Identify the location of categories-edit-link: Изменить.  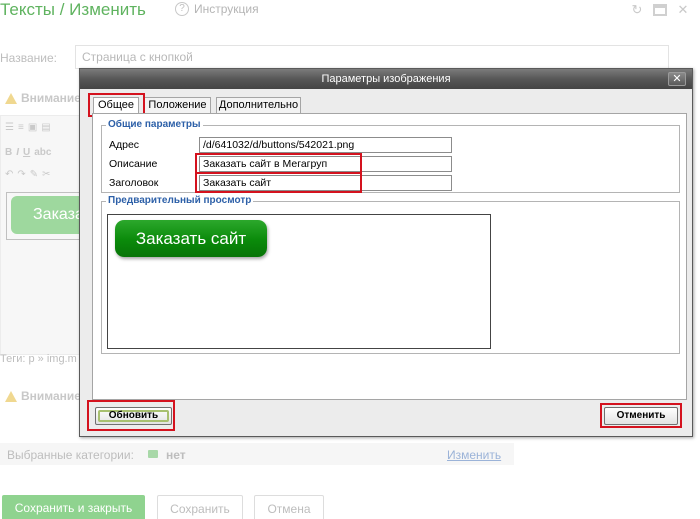
(474, 455).